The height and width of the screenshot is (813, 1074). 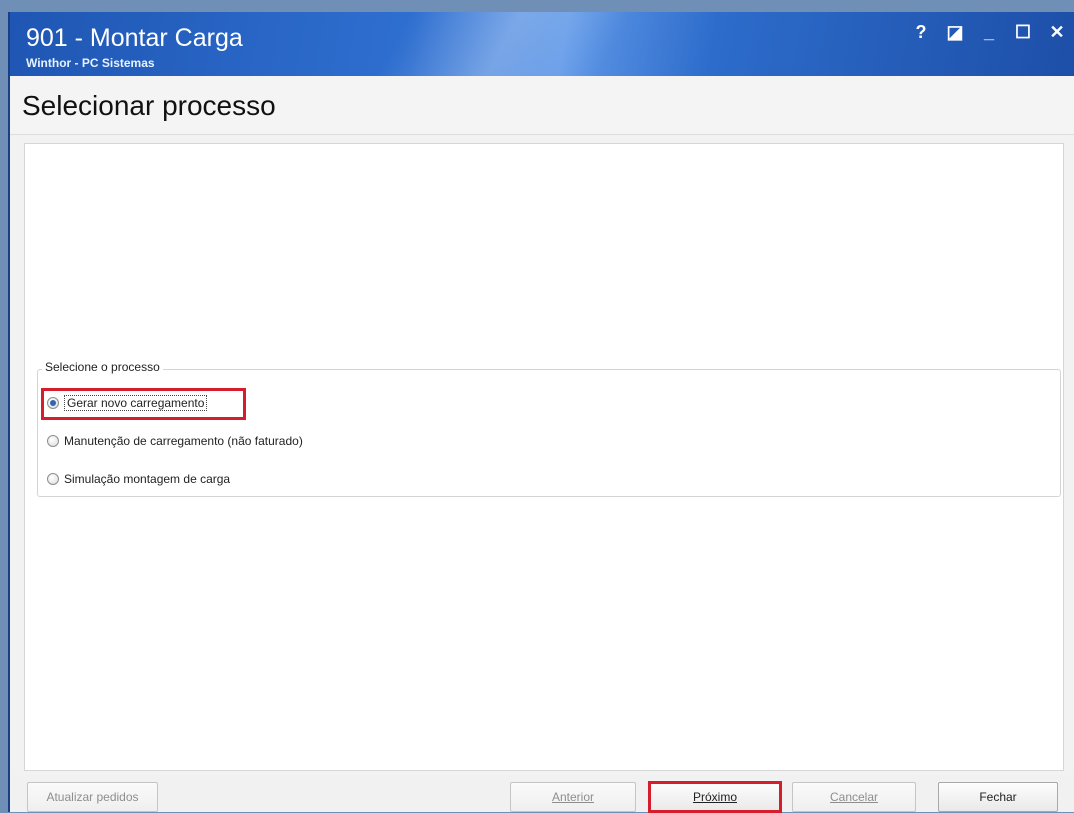 I want to click on proximo-button: Próximo, so click(x=715, y=797).